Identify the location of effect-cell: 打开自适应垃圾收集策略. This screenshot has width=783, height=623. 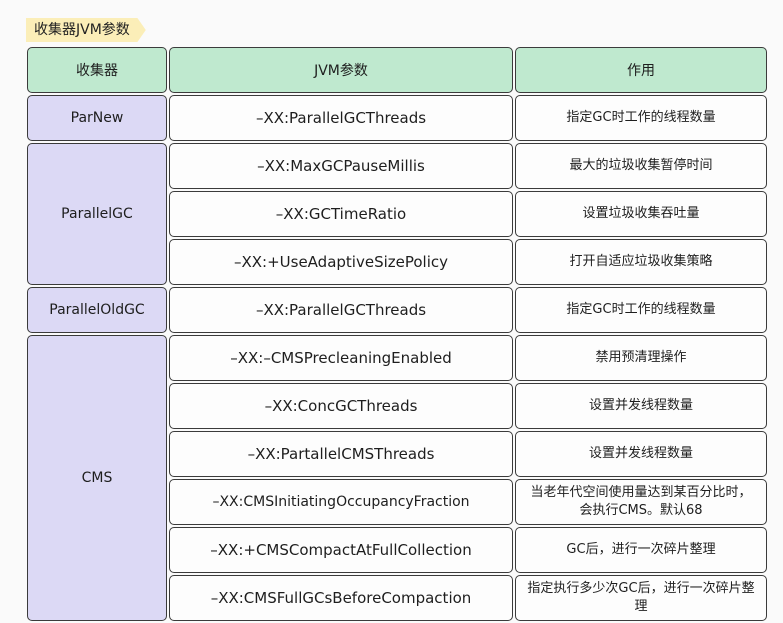
(641, 262).